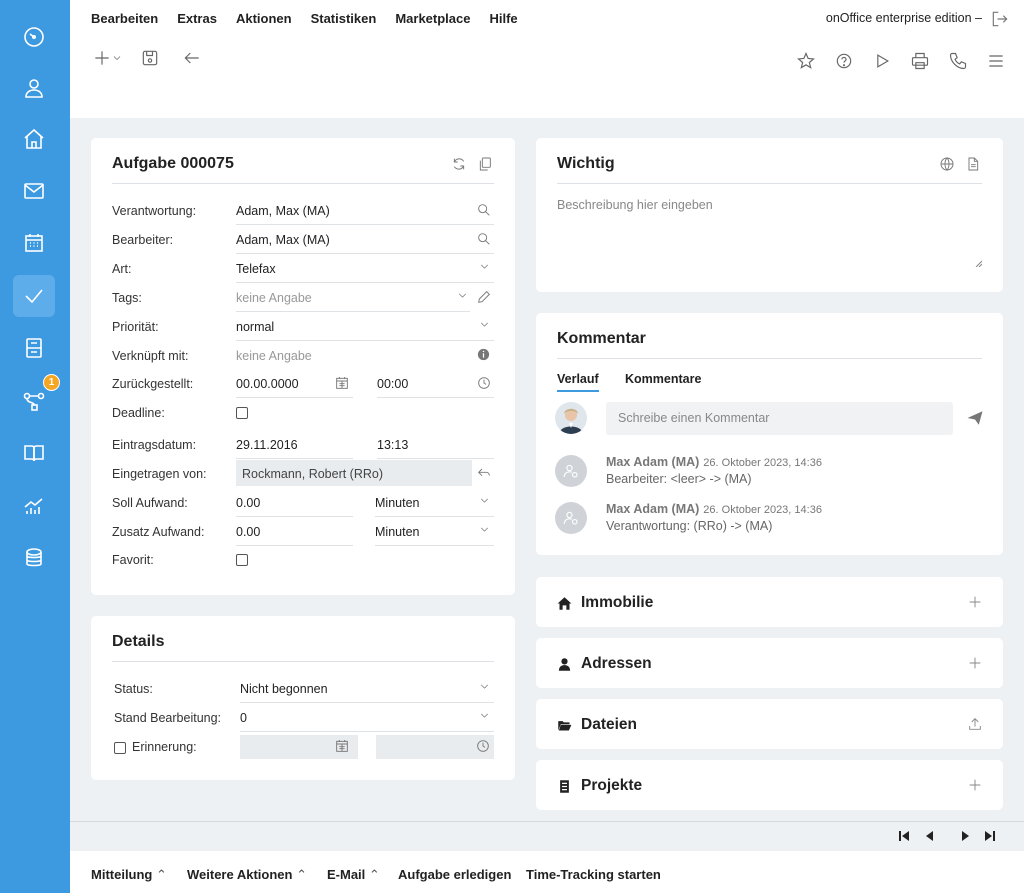 The width and height of the screenshot is (1024, 893). What do you see at coordinates (284, 689) in the screenshot?
I see `status-select: Nicht begonnen` at bounding box center [284, 689].